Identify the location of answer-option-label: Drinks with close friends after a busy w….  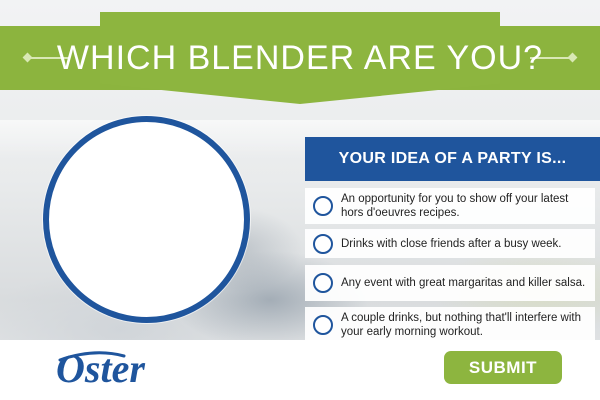
(451, 243).